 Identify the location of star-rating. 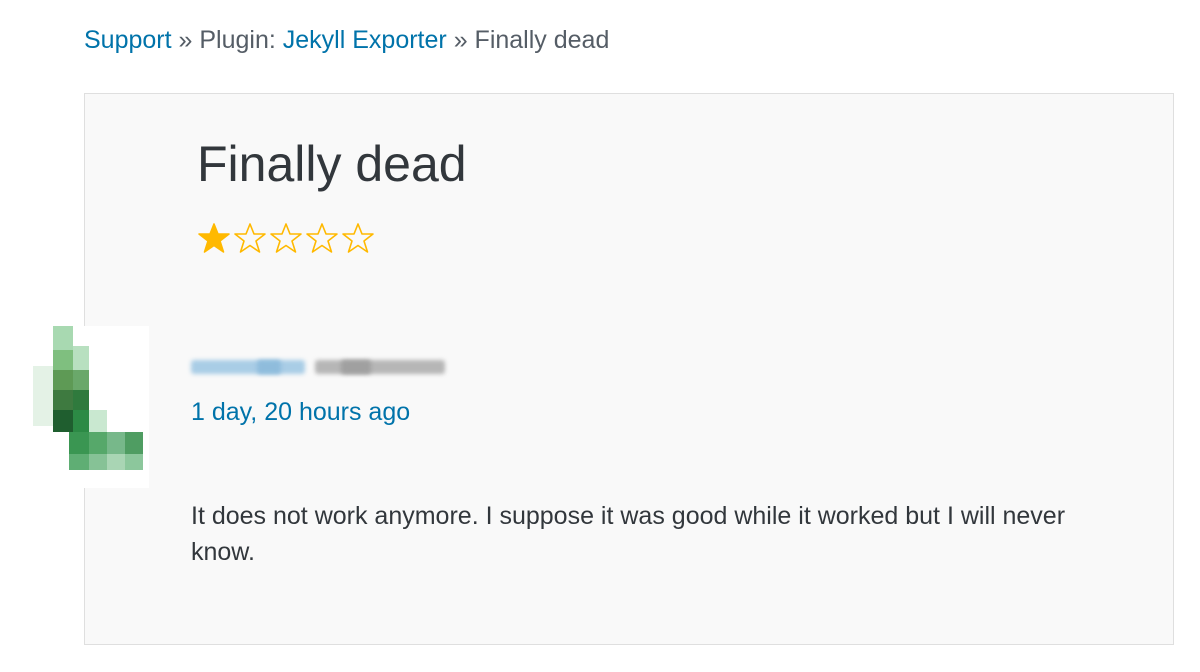
(286, 238).